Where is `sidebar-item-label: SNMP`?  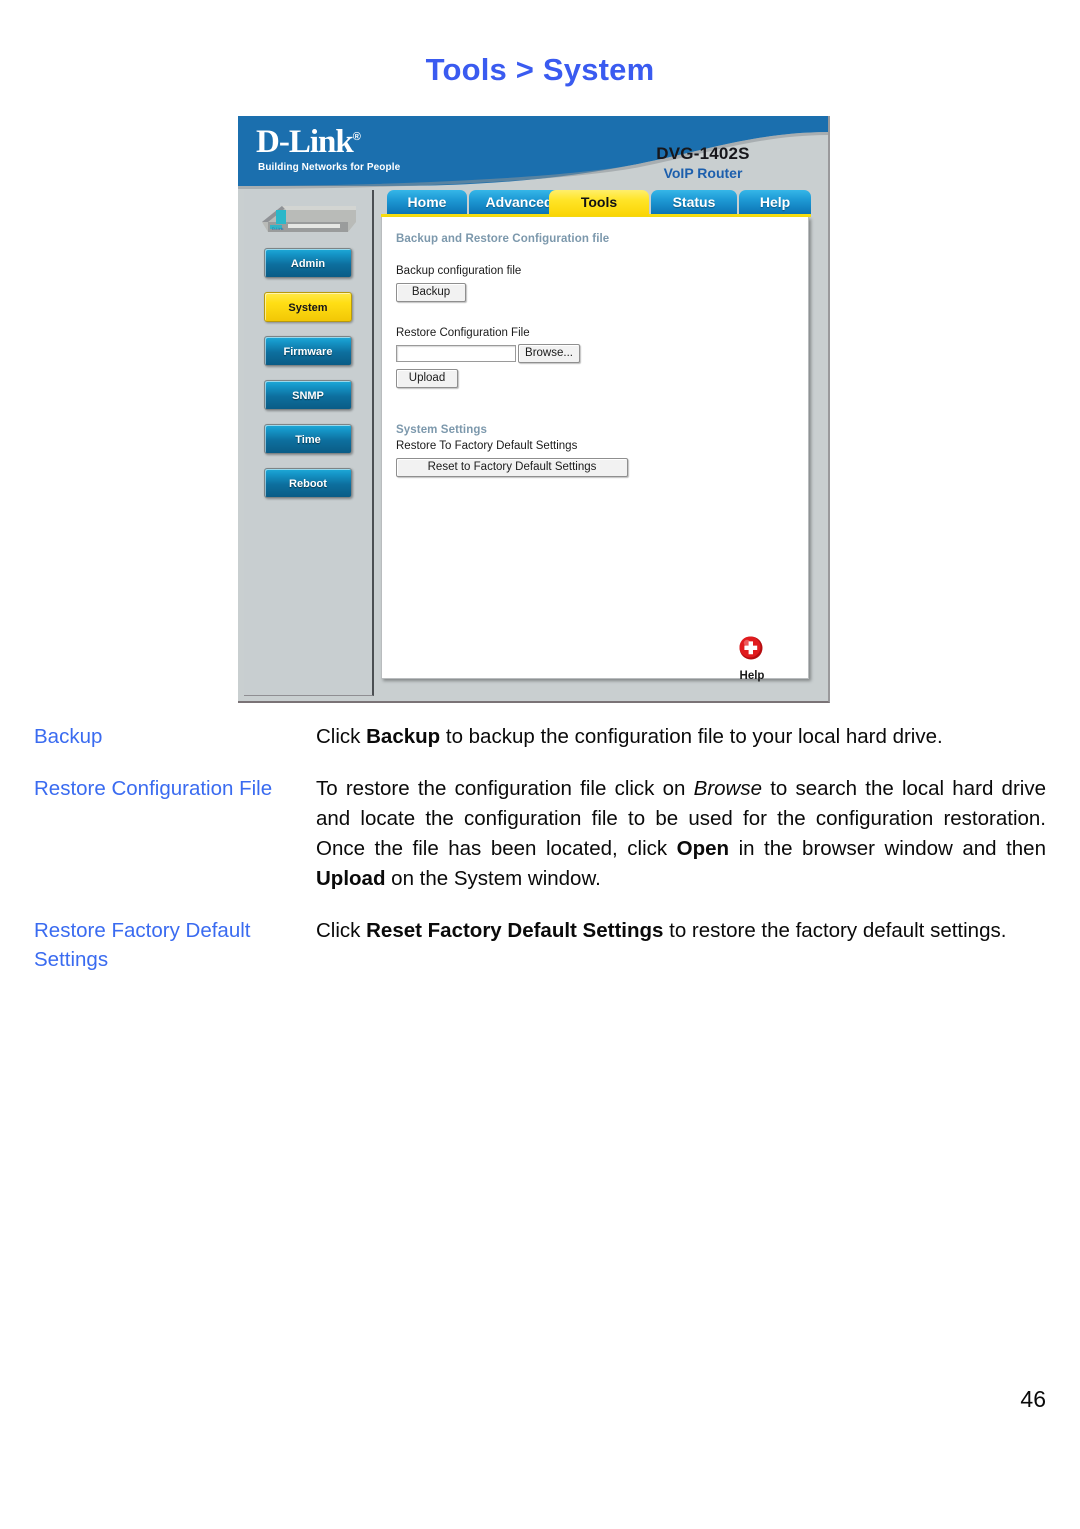
sidebar-item-label: SNMP is located at coordinates (308, 396).